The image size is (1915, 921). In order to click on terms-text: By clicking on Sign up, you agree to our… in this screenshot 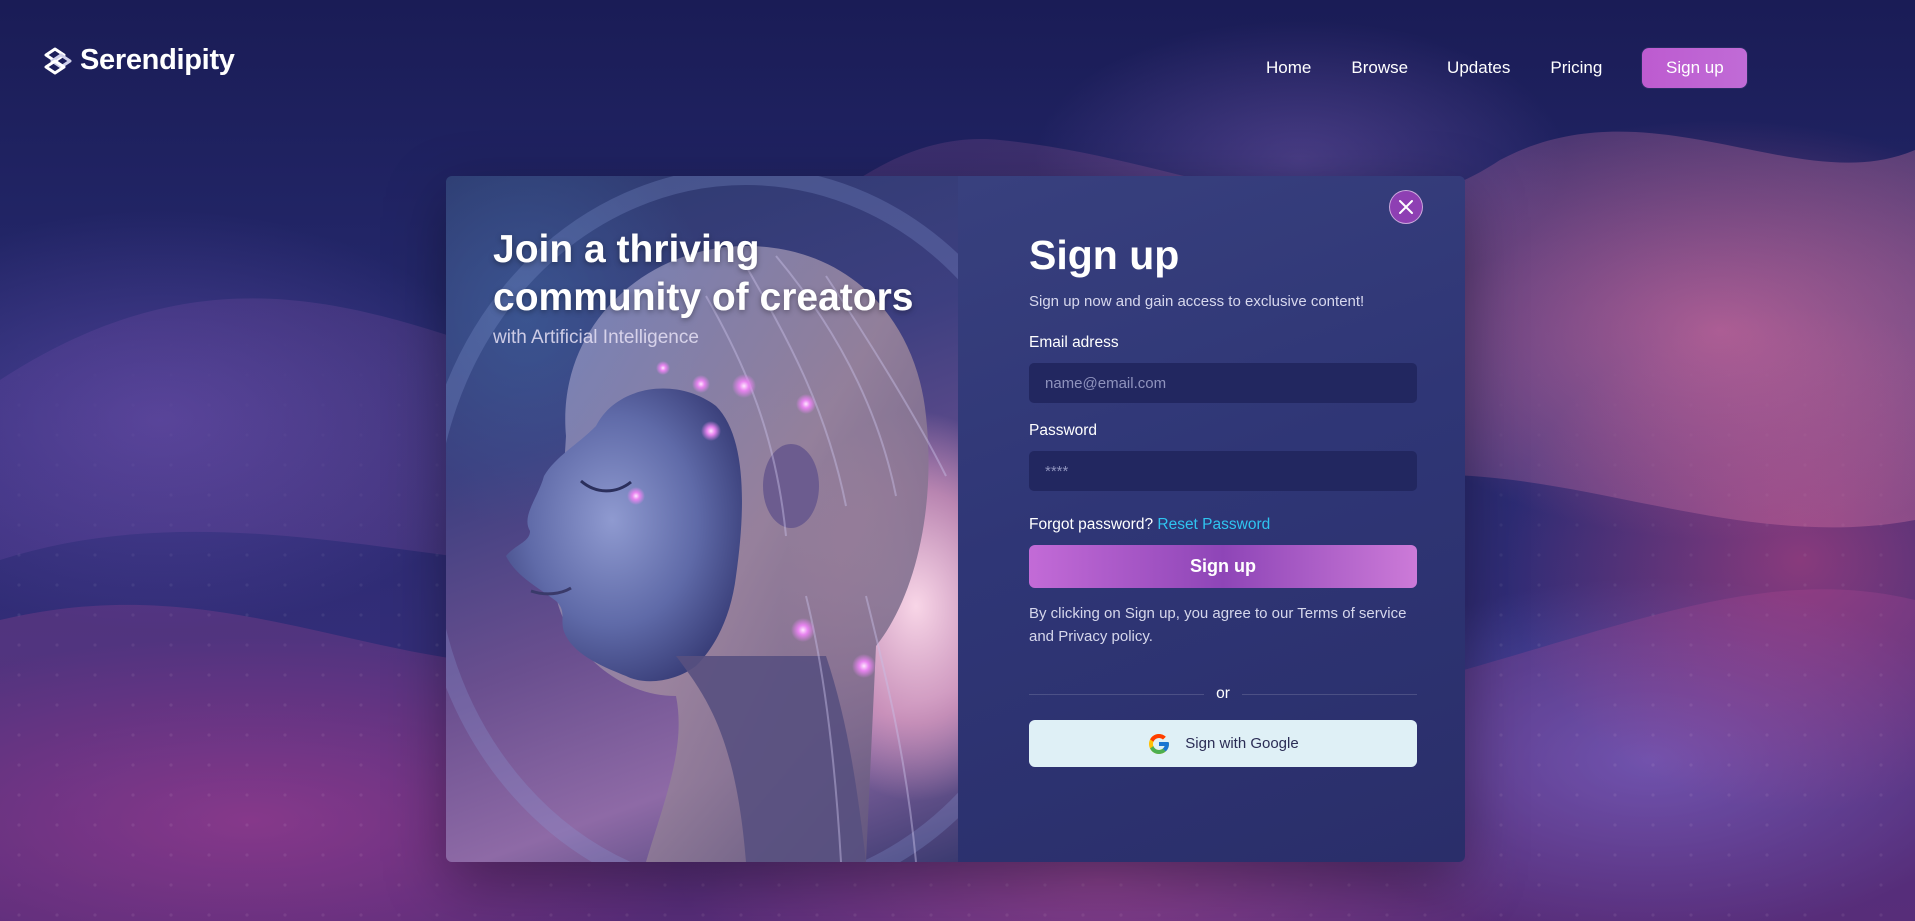, I will do `click(1218, 625)`.